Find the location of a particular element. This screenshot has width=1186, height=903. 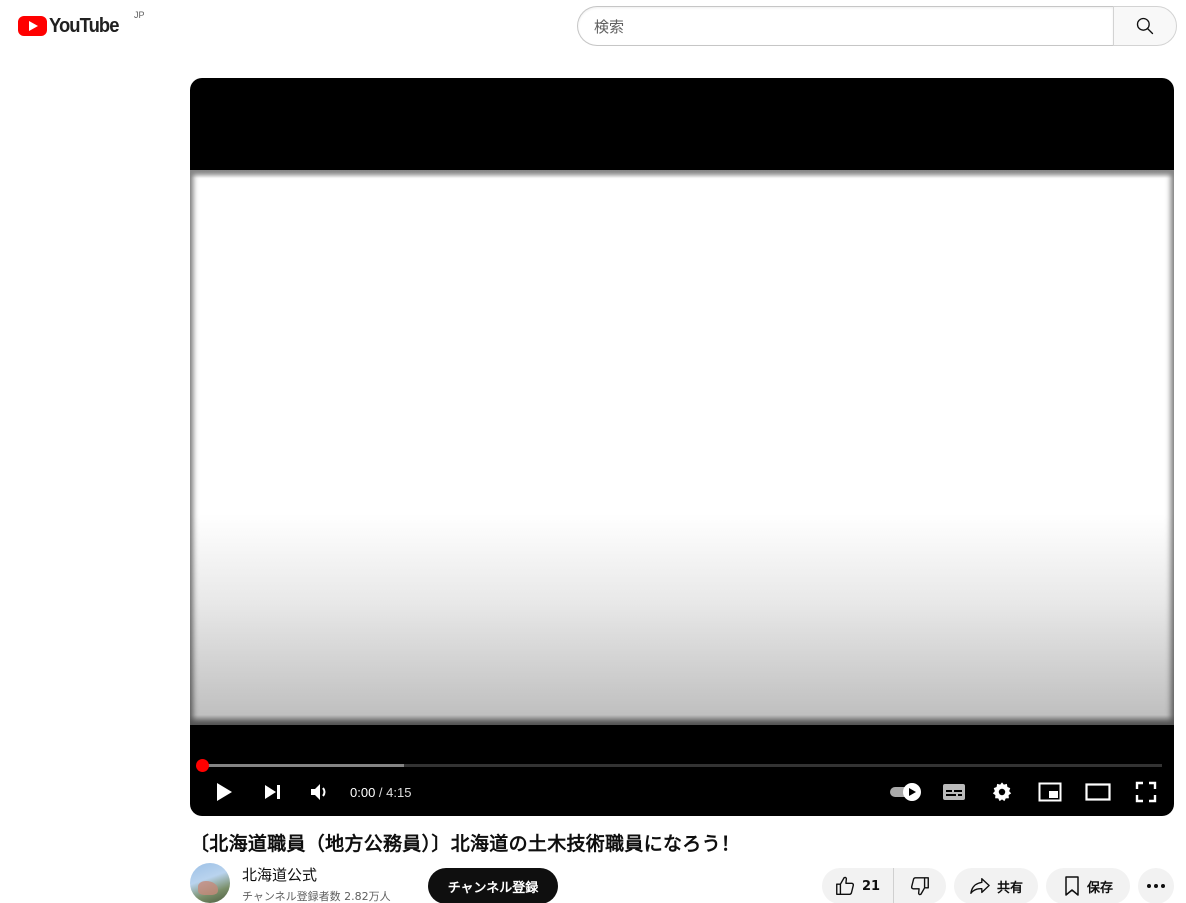

share-button: 共有 is located at coordinates (996, 885).